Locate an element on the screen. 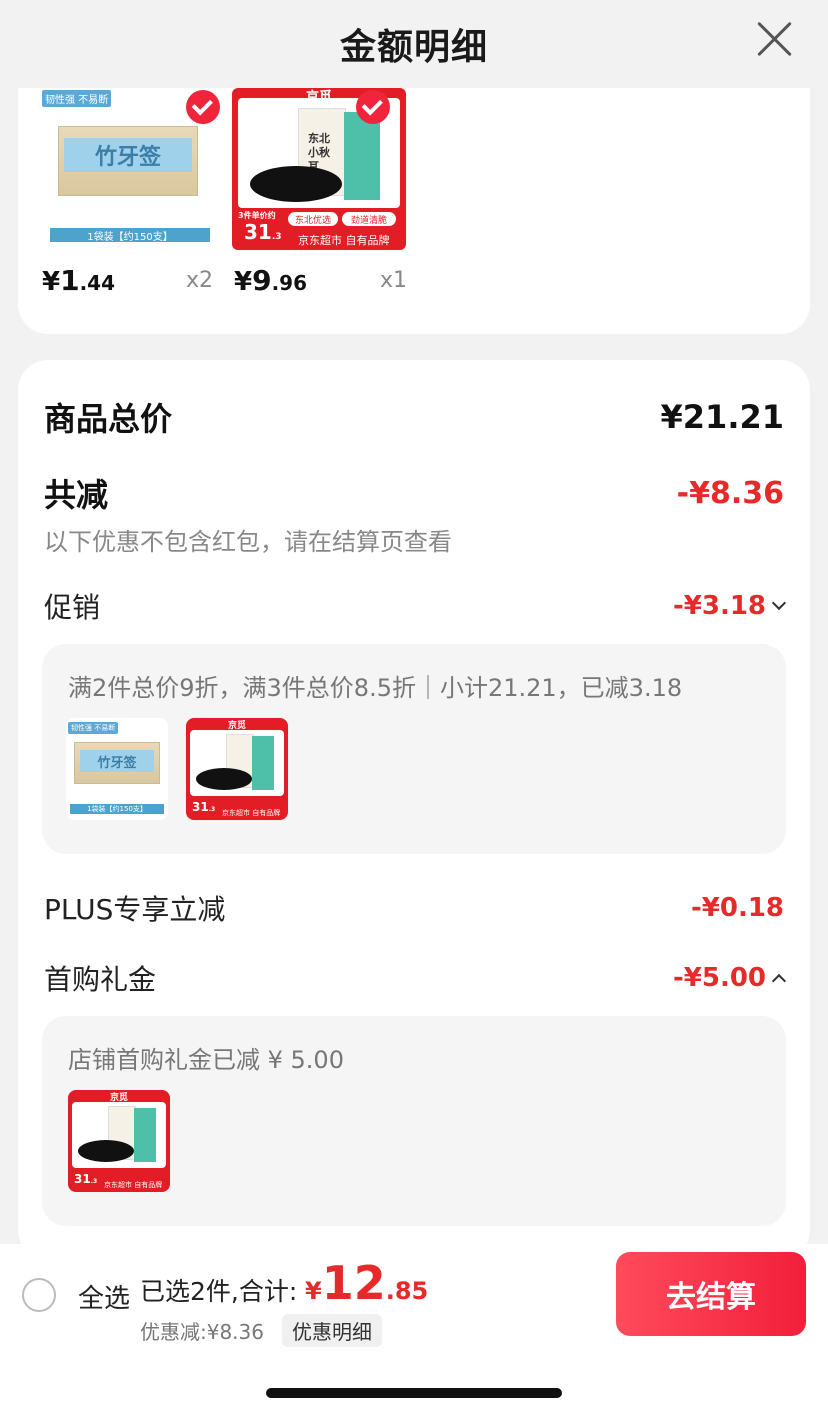 Image resolution: width=828 pixels, height=1418 pixels. promo-row: 促销 -¥3.18 is located at coordinates (415, 606).